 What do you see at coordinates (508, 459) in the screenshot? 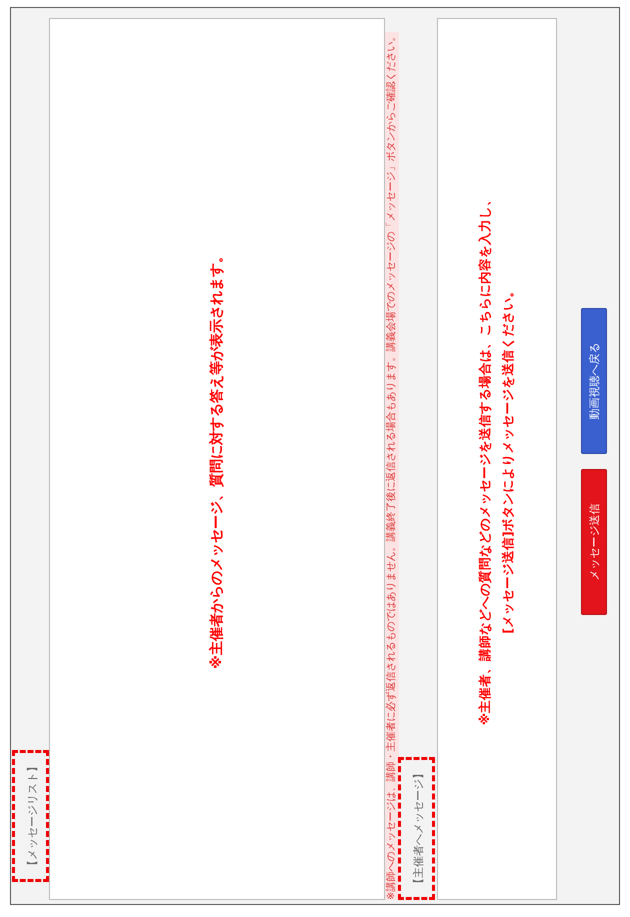
I see `annotation-text: [メッセージ送信]ボタンによりメッセージを送信ください。` at bounding box center [508, 459].